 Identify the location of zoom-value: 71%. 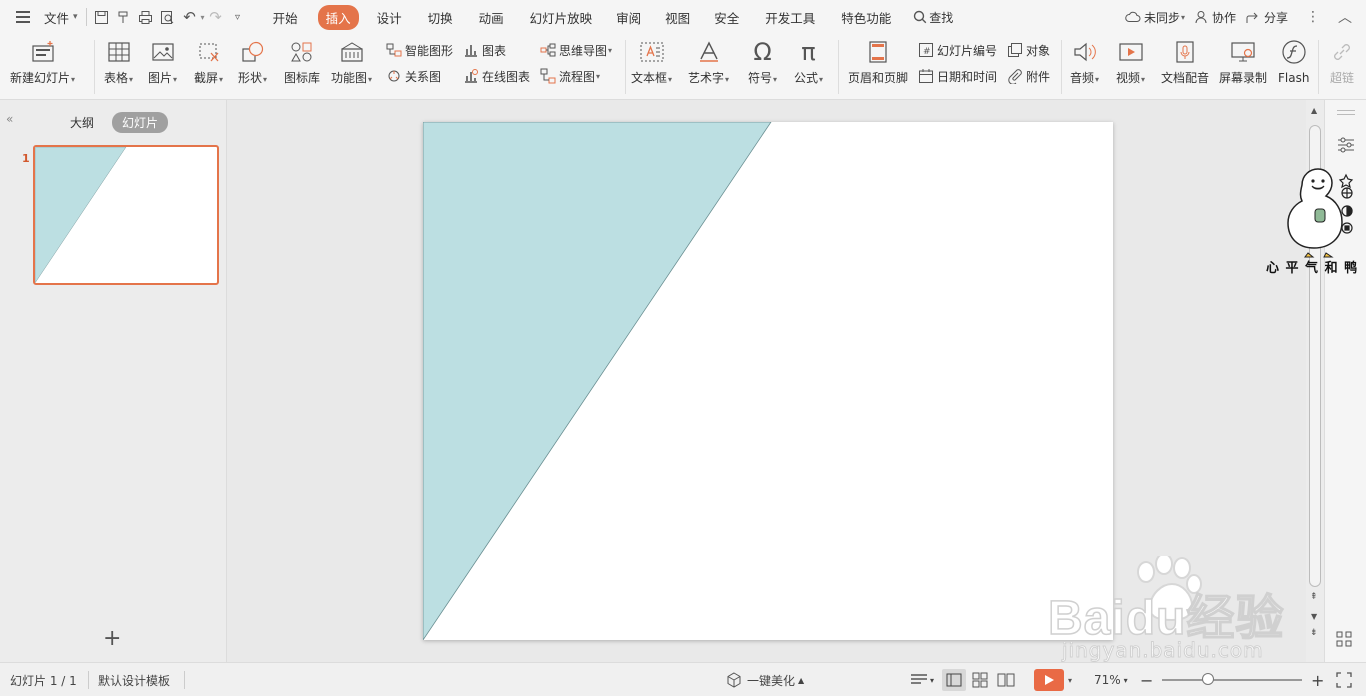
(1107, 680).